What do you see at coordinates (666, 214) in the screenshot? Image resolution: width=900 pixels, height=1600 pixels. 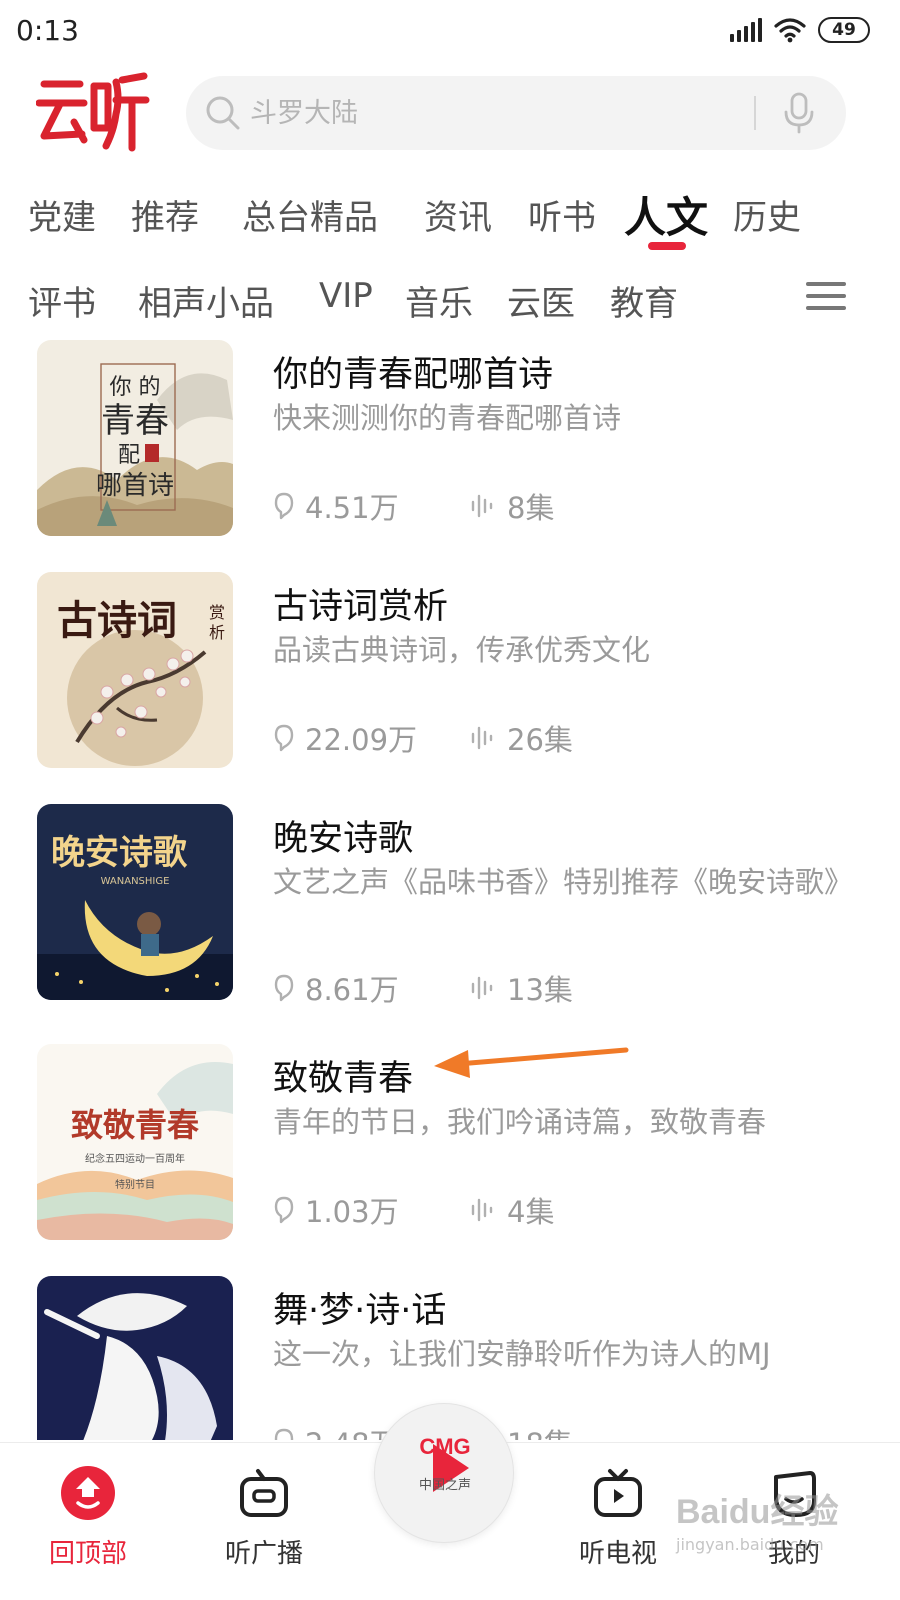 I see `tab-humanities: 人文` at bounding box center [666, 214].